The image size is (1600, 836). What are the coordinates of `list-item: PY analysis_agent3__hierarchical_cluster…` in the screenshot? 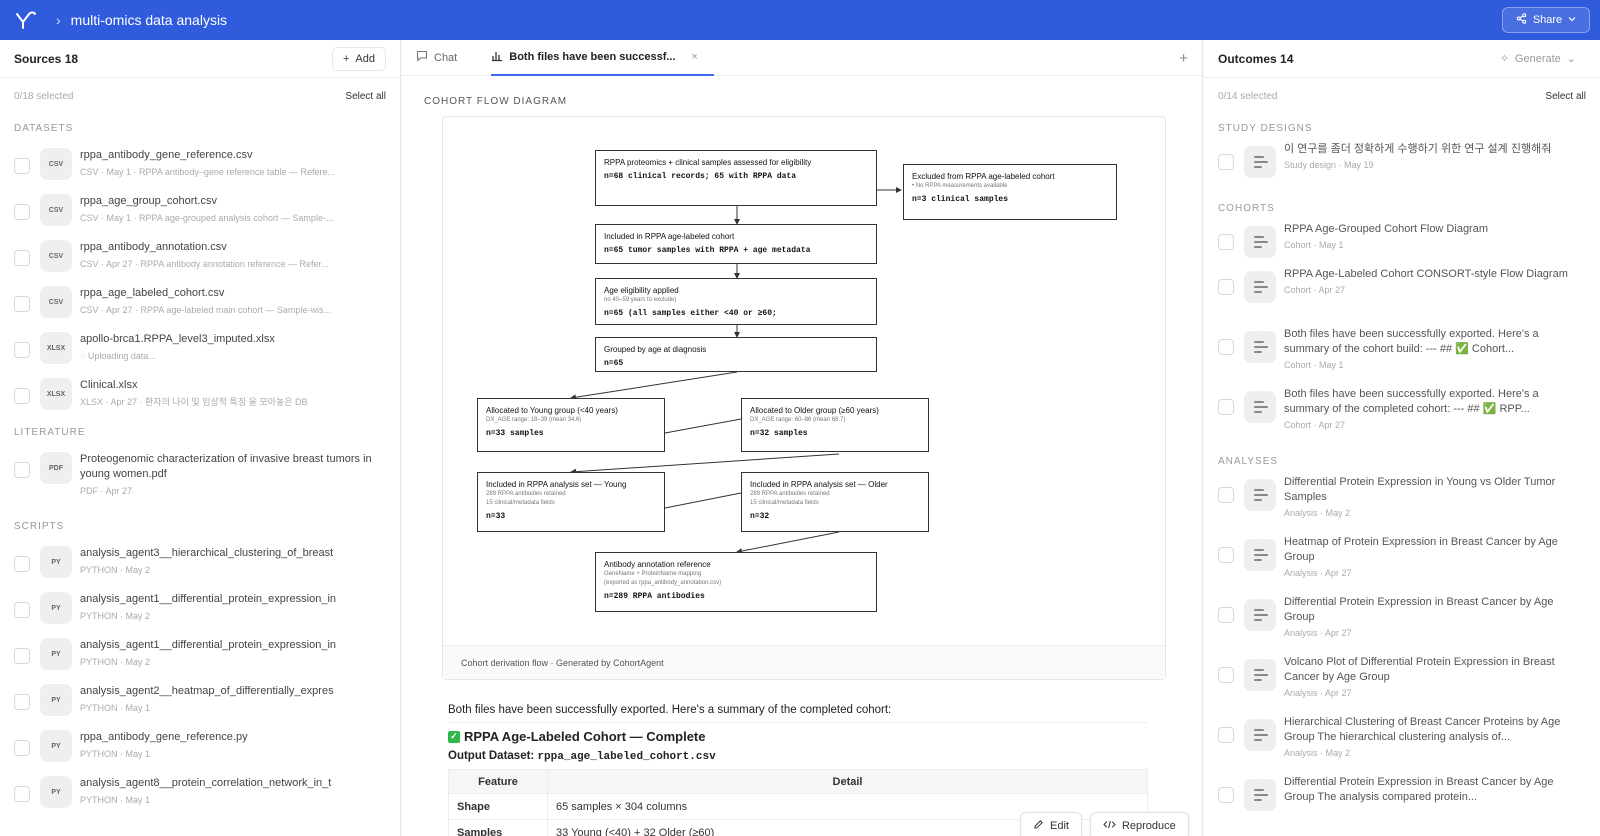 It's located at (200, 563).